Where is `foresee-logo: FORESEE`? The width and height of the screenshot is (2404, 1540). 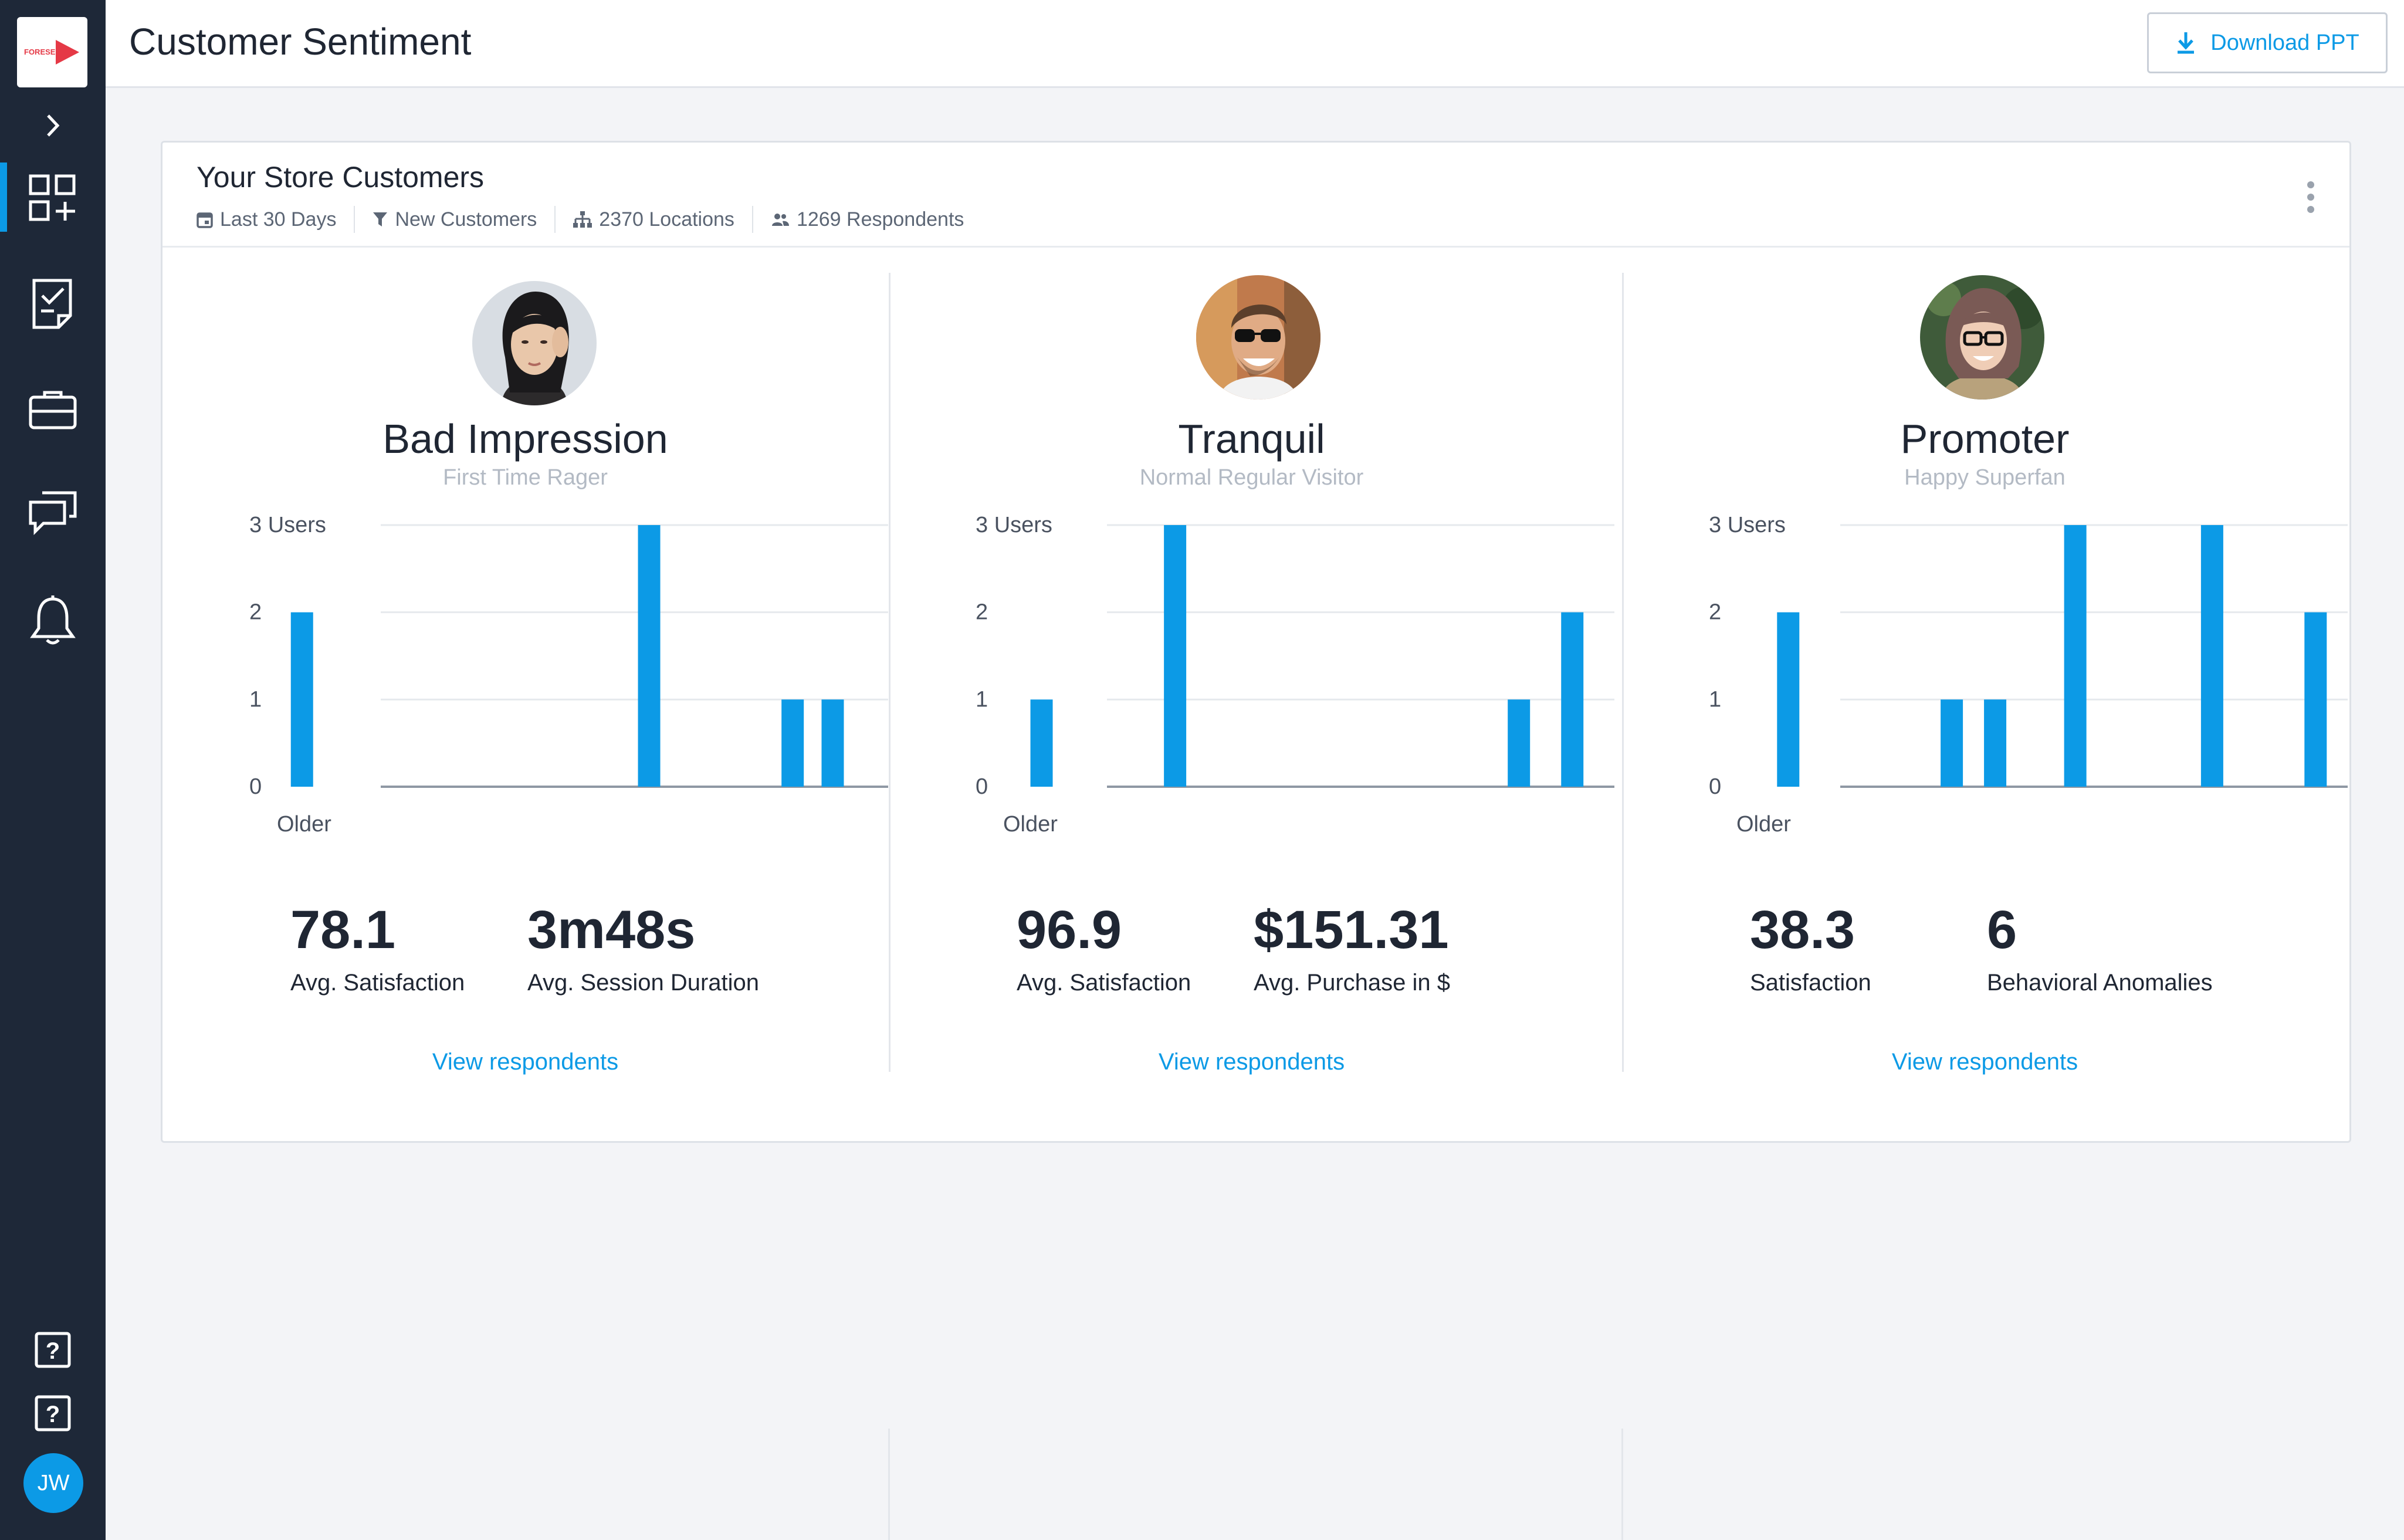
foresee-logo: FORESEE is located at coordinates (52, 52).